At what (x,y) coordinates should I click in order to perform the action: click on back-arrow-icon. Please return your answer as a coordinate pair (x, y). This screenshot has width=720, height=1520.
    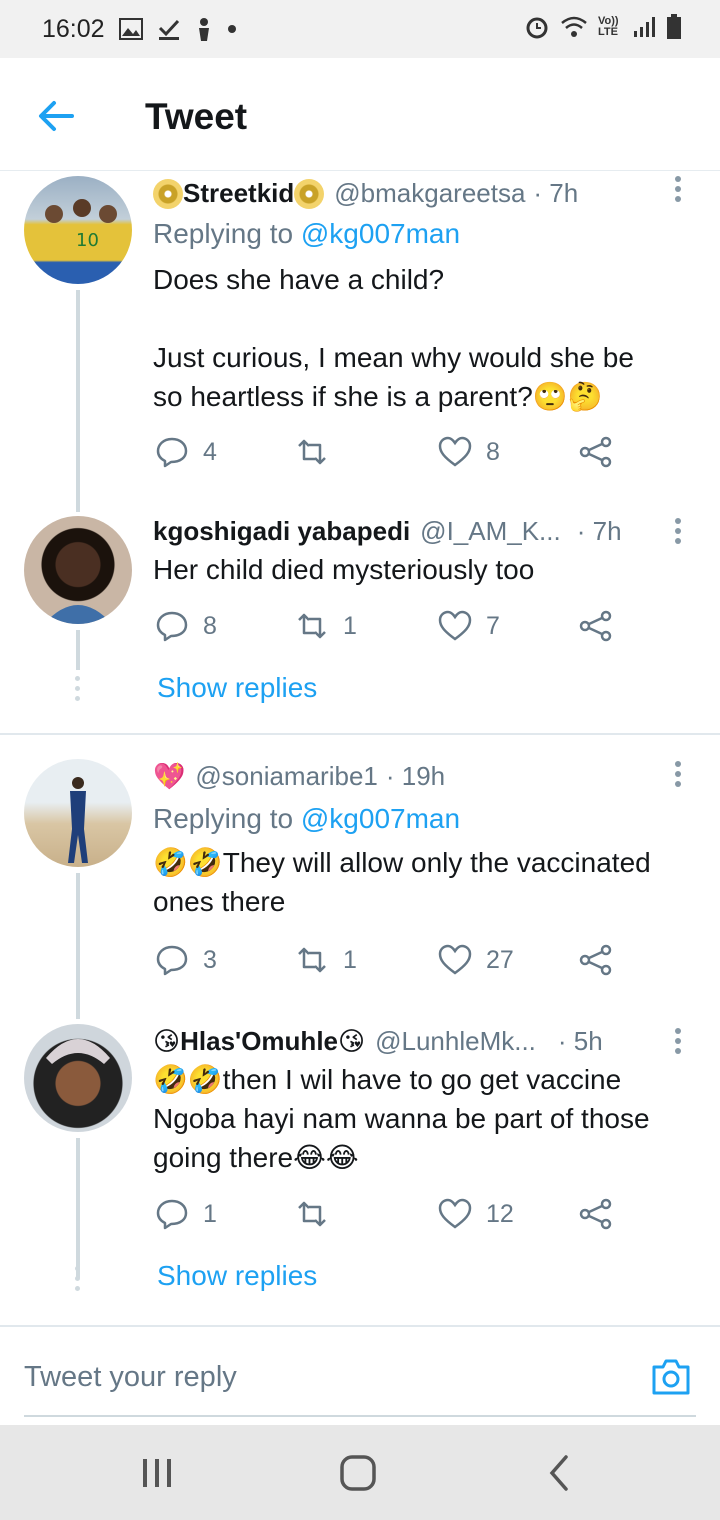
    Looking at the image, I should click on (56, 116).